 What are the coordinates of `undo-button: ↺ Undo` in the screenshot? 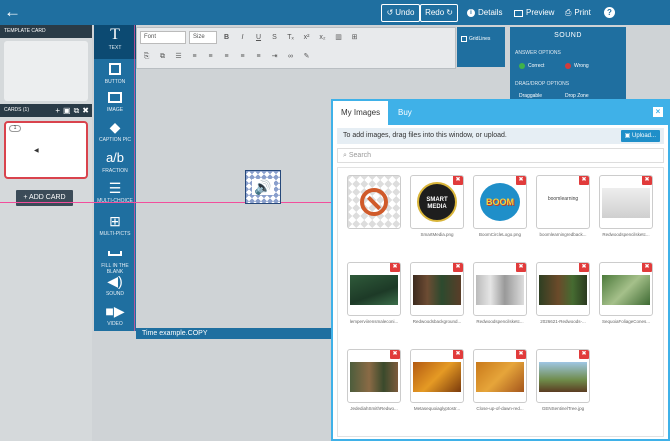 It's located at (400, 13).